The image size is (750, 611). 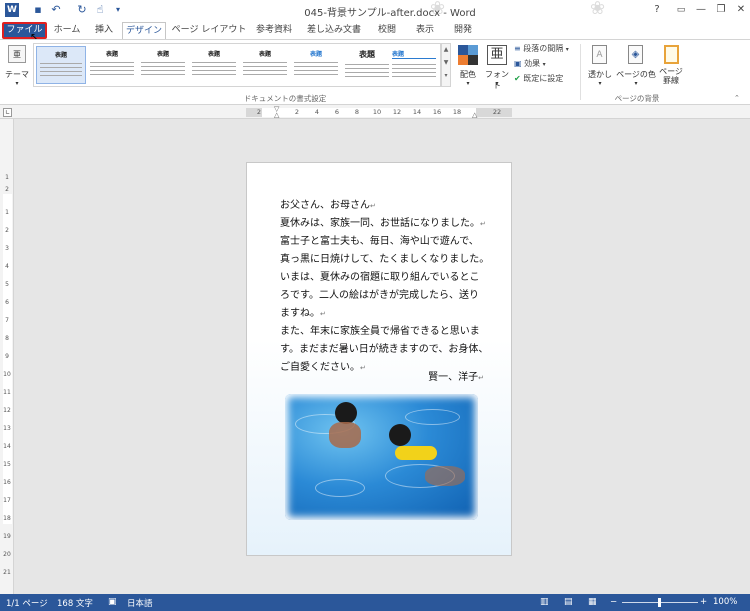 What do you see at coordinates (446, 49) in the screenshot?
I see `scroll-up-icon: ▲` at bounding box center [446, 49].